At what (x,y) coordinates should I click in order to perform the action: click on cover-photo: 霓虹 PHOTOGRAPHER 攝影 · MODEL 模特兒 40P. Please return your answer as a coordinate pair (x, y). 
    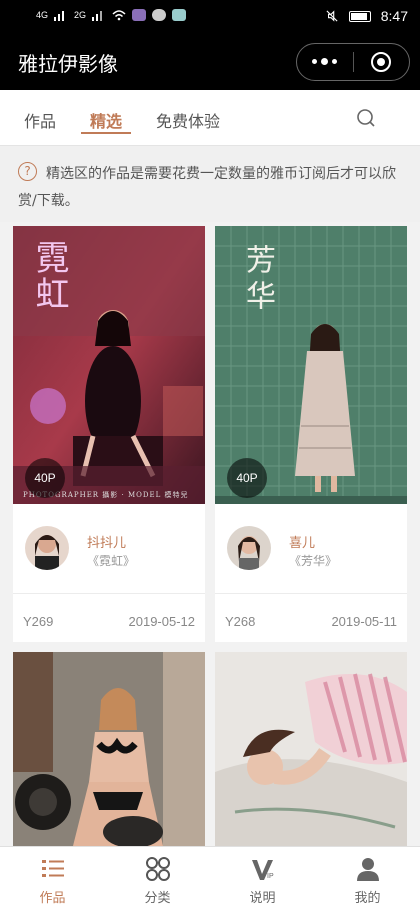
    Looking at the image, I should click on (109, 365).